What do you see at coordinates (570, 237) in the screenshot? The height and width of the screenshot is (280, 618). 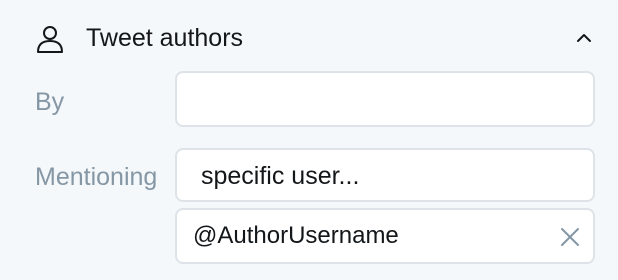 I see `close-icon` at bounding box center [570, 237].